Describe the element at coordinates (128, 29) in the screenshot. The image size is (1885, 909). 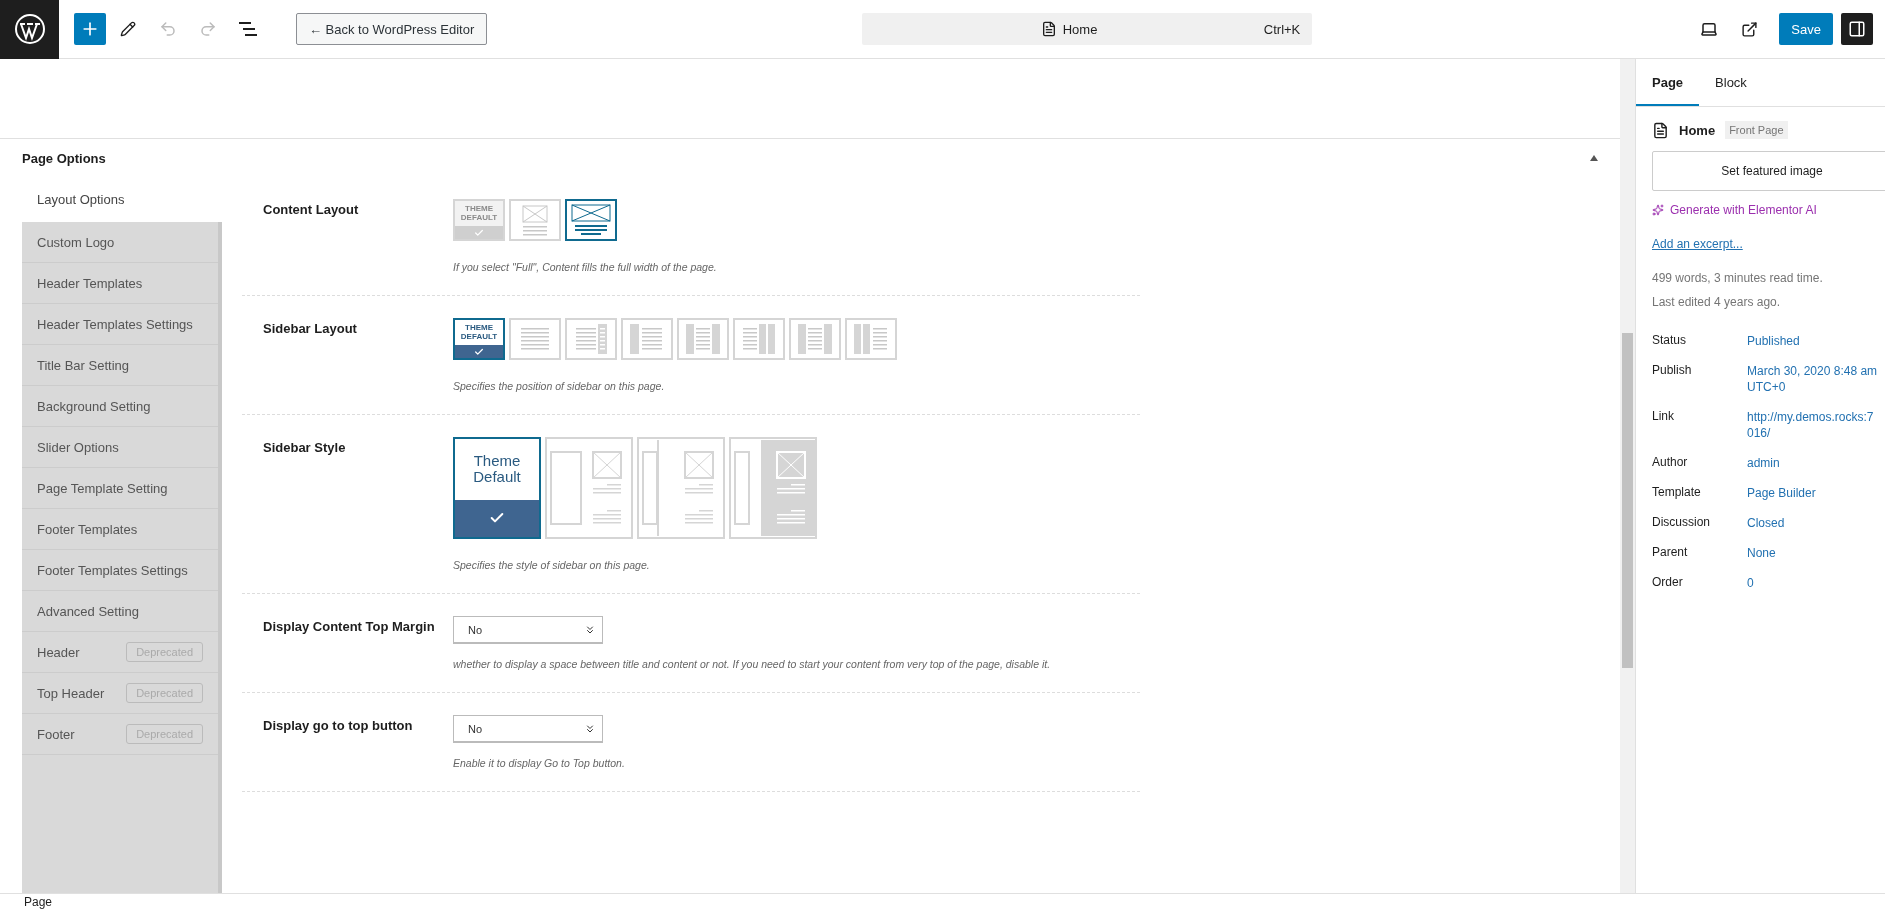
I see `pencil-icon` at that location.